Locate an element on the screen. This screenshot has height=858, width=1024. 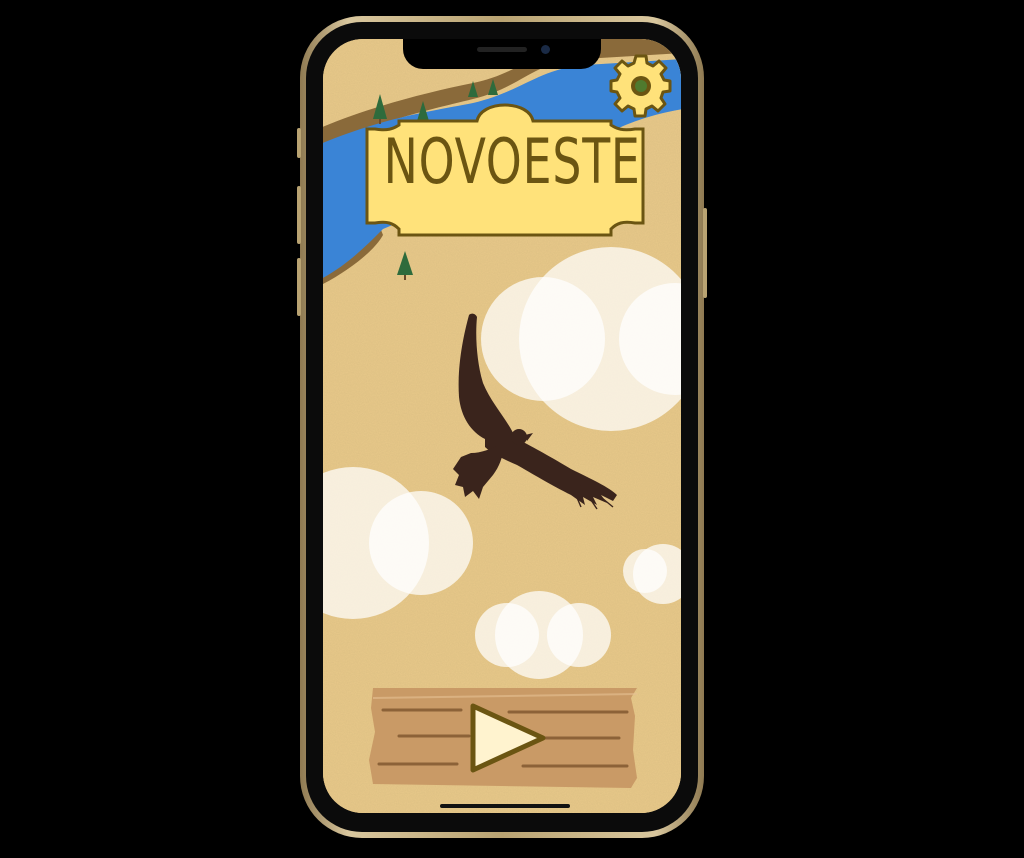
wooden-board is located at coordinates (503, 738).